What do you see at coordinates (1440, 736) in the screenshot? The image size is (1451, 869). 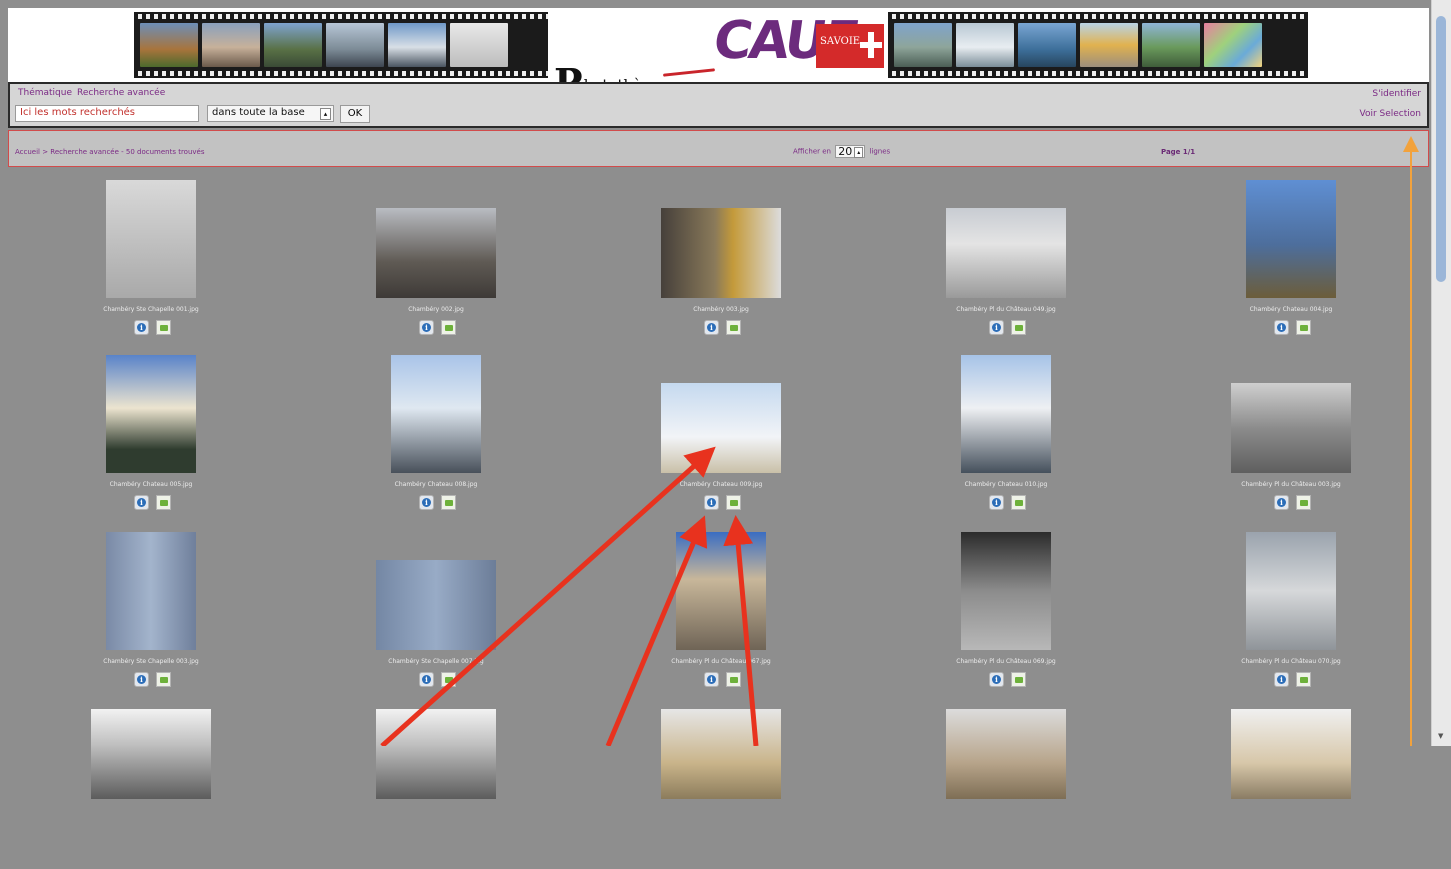 I see `scroll-down-icon: ▼` at bounding box center [1440, 736].